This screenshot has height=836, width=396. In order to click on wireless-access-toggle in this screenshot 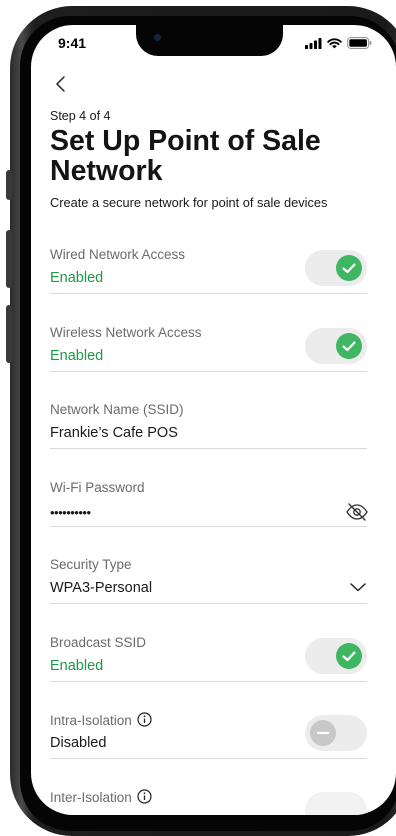, I will do `click(336, 346)`.